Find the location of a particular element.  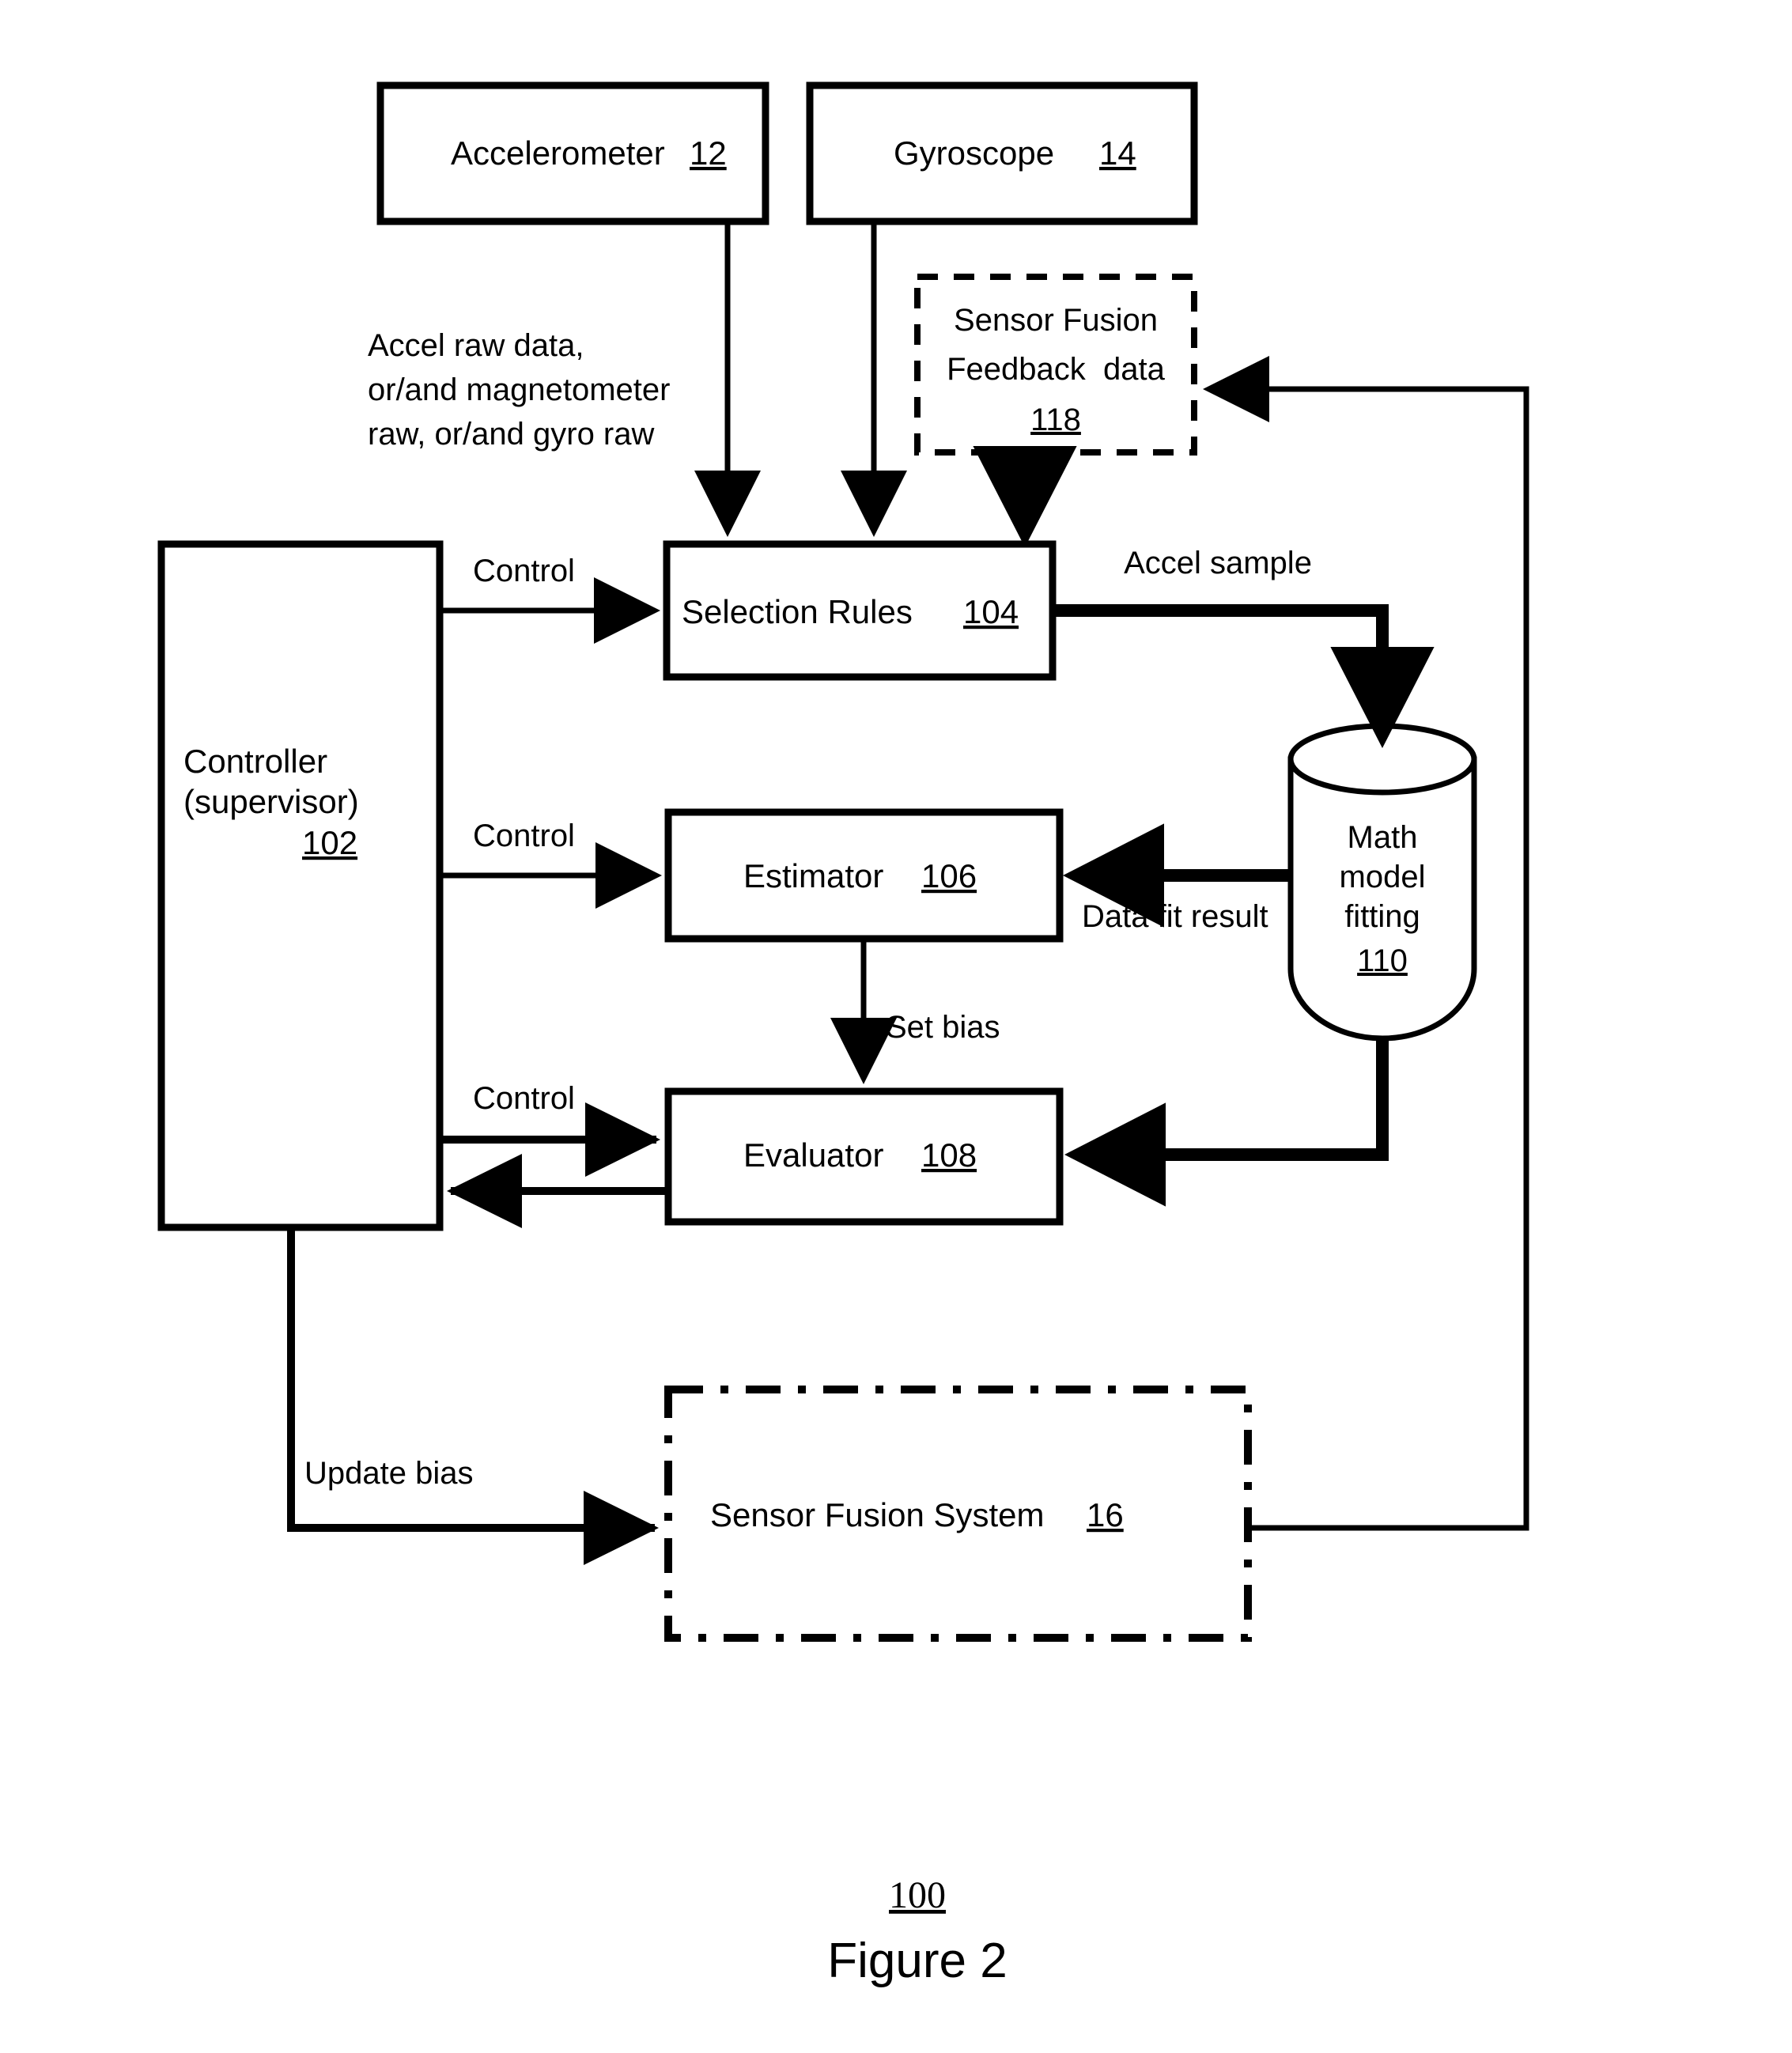

accelerometer-label: Accelerometer is located at coordinates (558, 153).